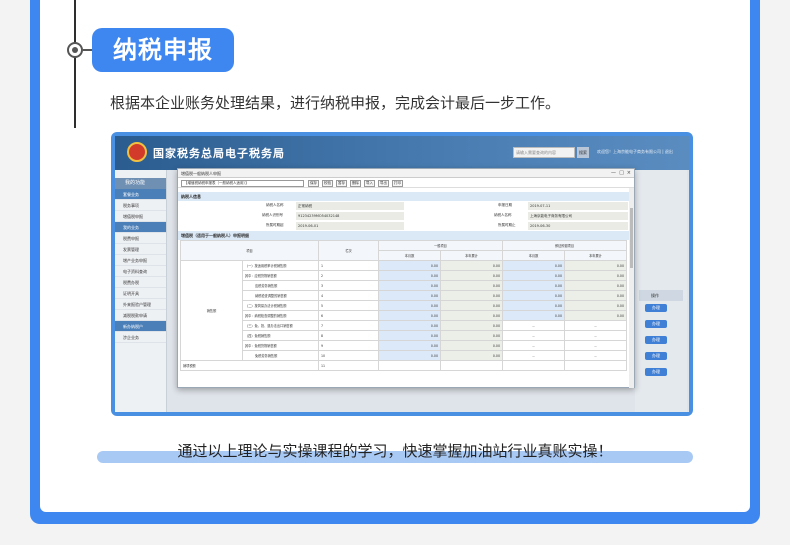 The image size is (790, 545). Describe the element at coordinates (140, 249) in the screenshot. I see `sidebar-item: 发票管理` at that location.